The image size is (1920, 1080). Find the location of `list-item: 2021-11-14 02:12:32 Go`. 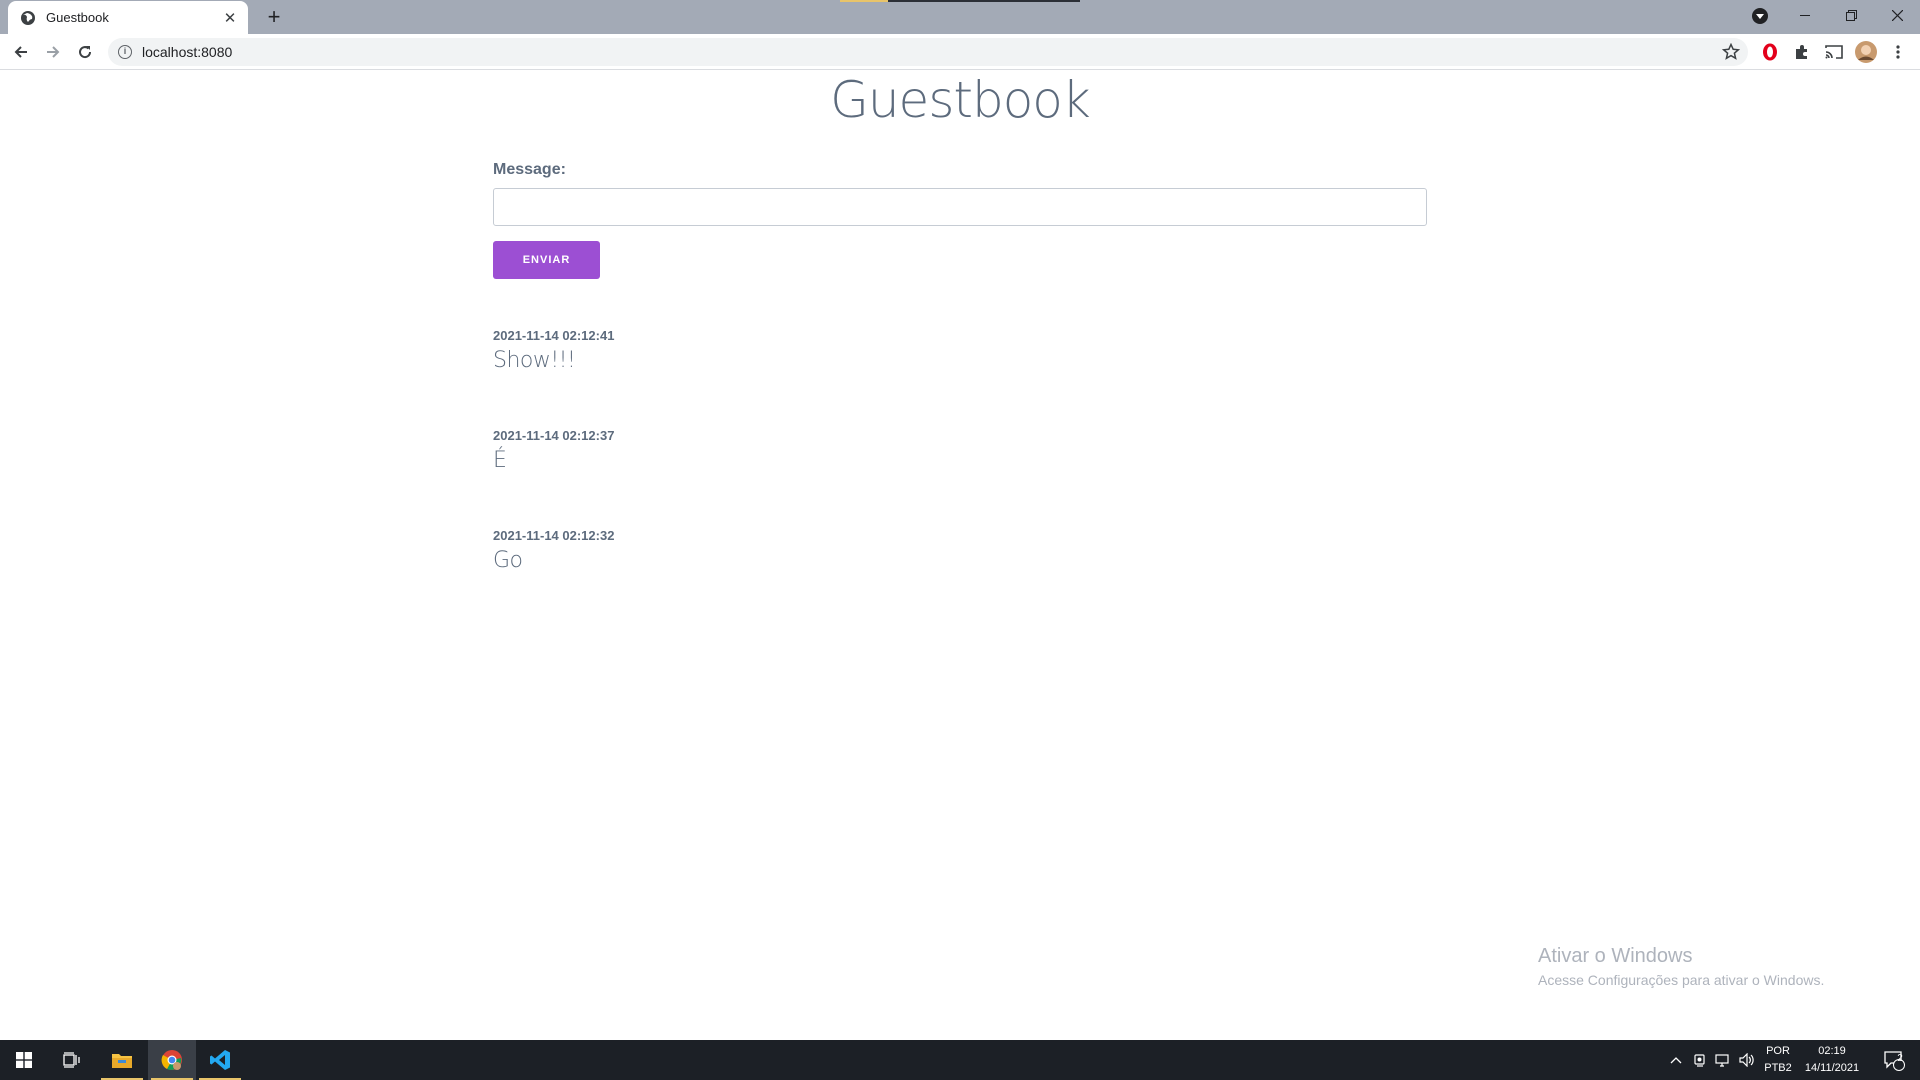

list-item: 2021-11-14 02:12:32 Go is located at coordinates (553, 578).